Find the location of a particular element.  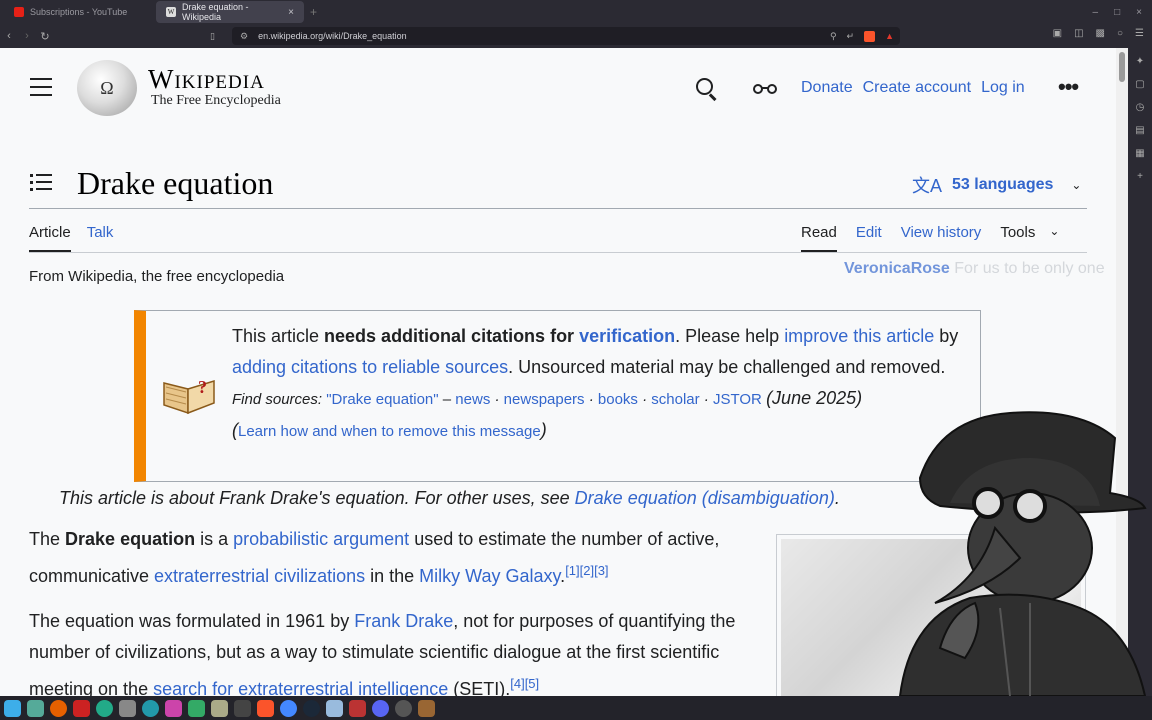

frank-drake-link: Frank Drake is located at coordinates (403, 621).